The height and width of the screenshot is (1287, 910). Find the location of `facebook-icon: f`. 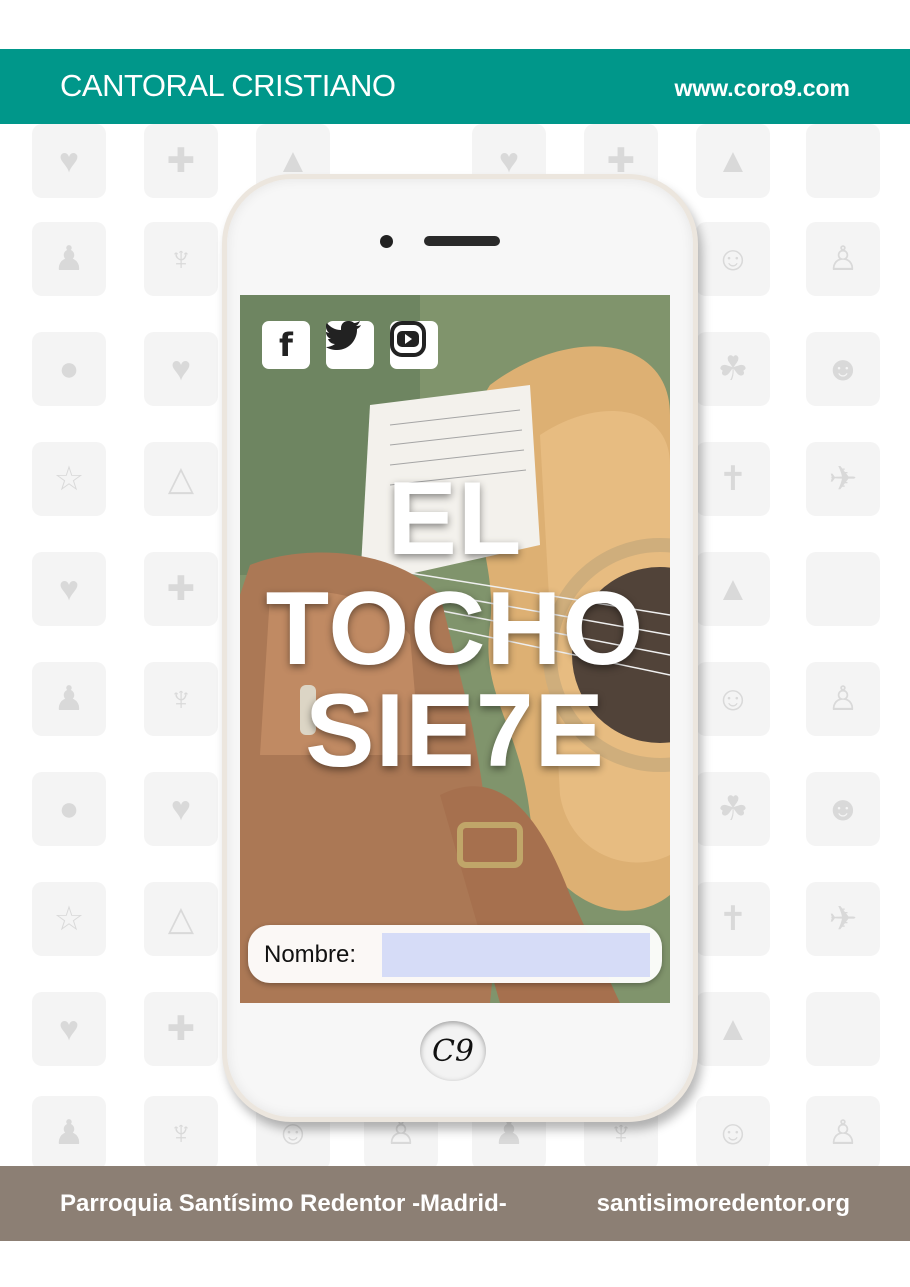

facebook-icon: f is located at coordinates (286, 345).